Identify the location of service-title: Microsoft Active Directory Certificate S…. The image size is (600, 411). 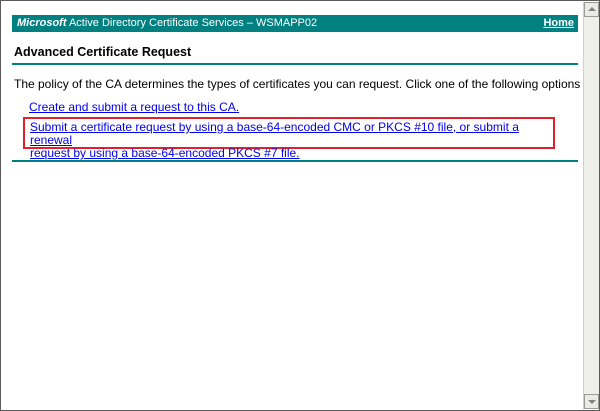
(167, 23).